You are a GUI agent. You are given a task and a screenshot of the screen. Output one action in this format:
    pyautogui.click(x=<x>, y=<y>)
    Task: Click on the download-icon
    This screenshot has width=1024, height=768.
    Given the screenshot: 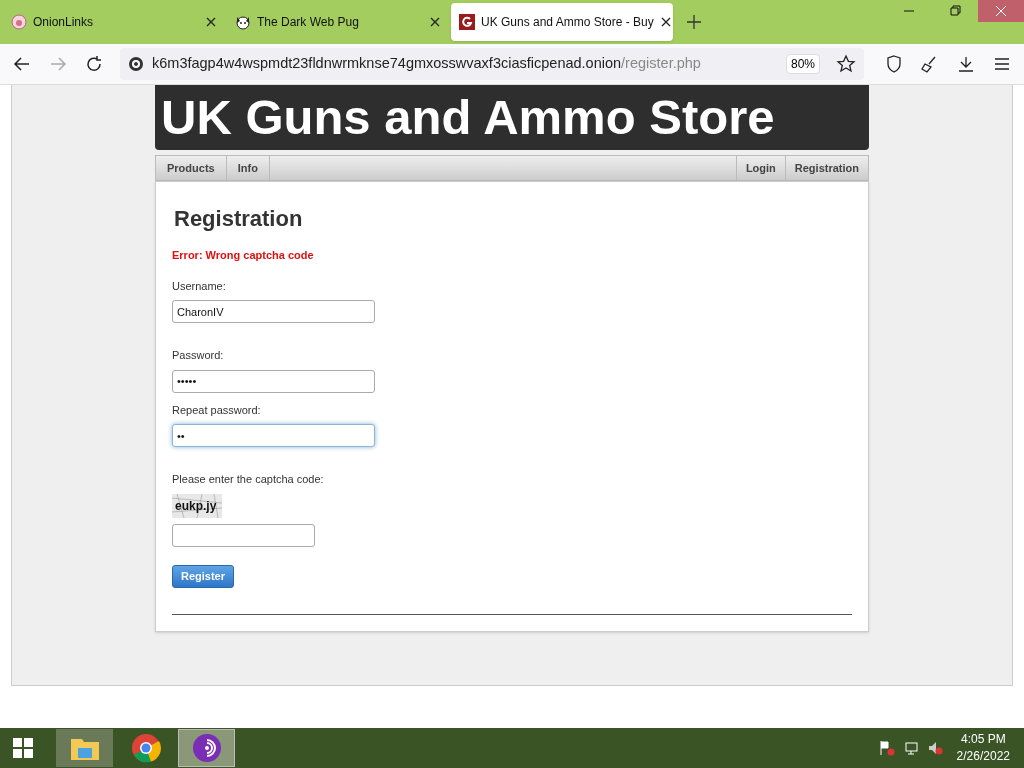 What is the action you would take?
    pyautogui.click(x=966, y=64)
    